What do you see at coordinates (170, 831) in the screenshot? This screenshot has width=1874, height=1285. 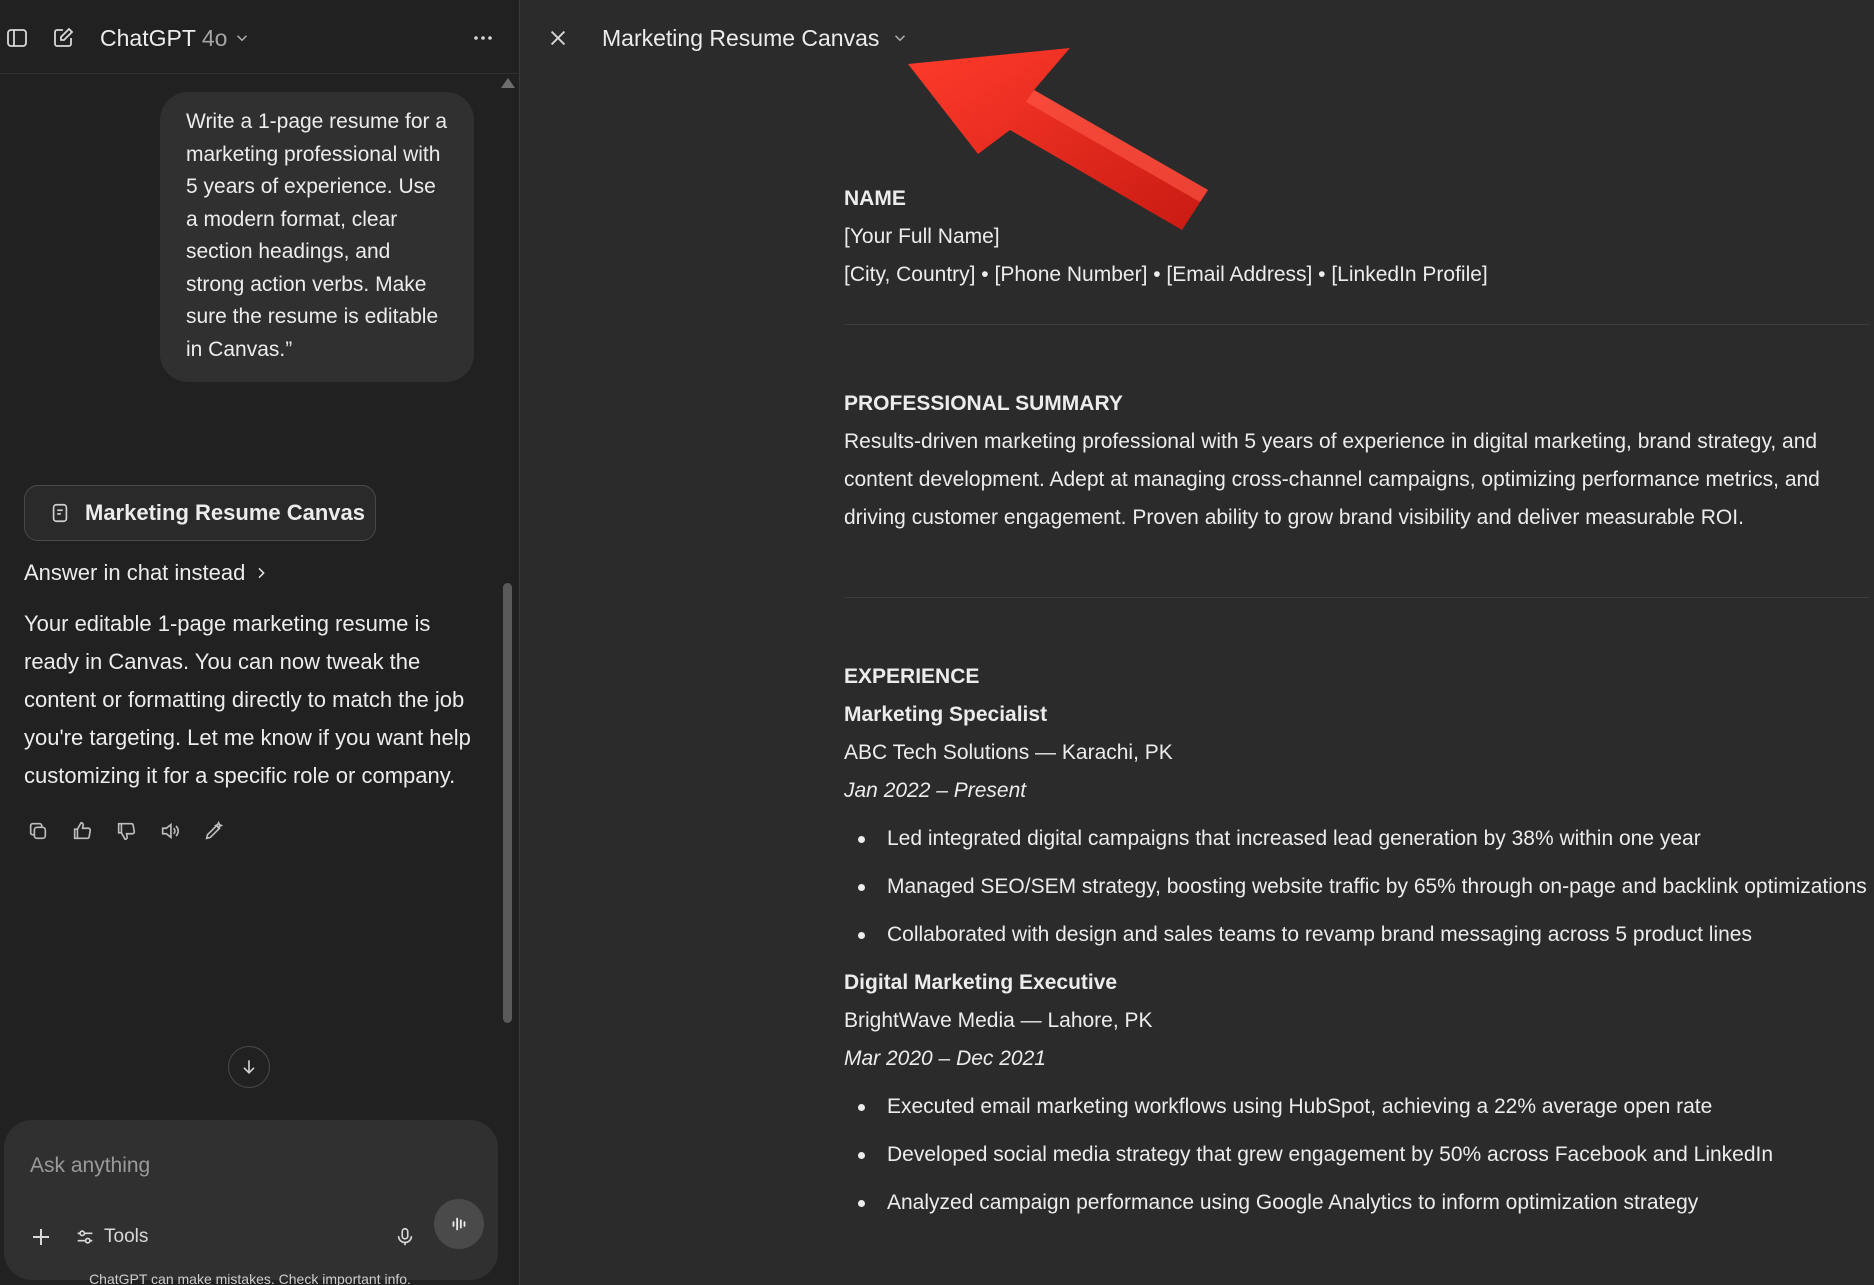 I see `read-aloud-icon` at bounding box center [170, 831].